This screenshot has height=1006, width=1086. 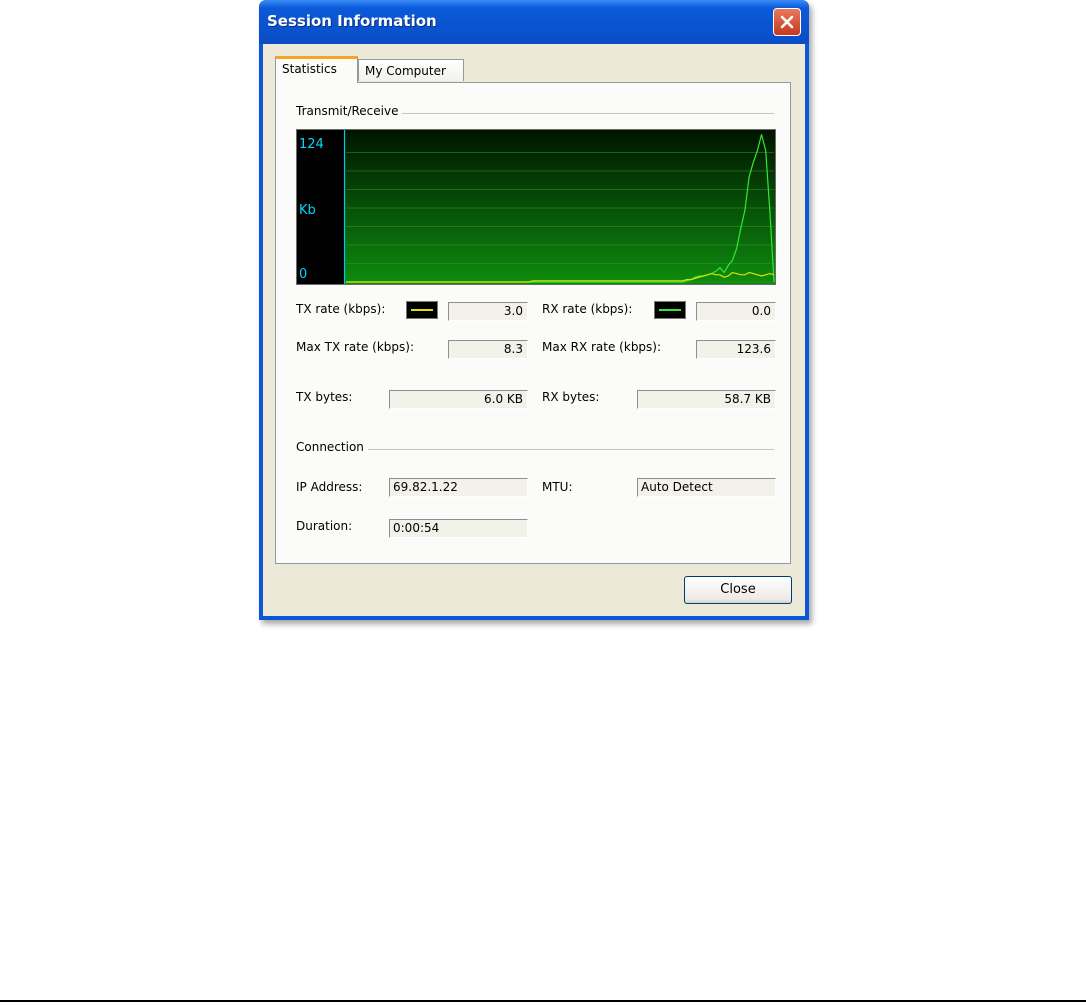 I want to click on rx-bytes-field: 58.7 KB, so click(x=706, y=399).